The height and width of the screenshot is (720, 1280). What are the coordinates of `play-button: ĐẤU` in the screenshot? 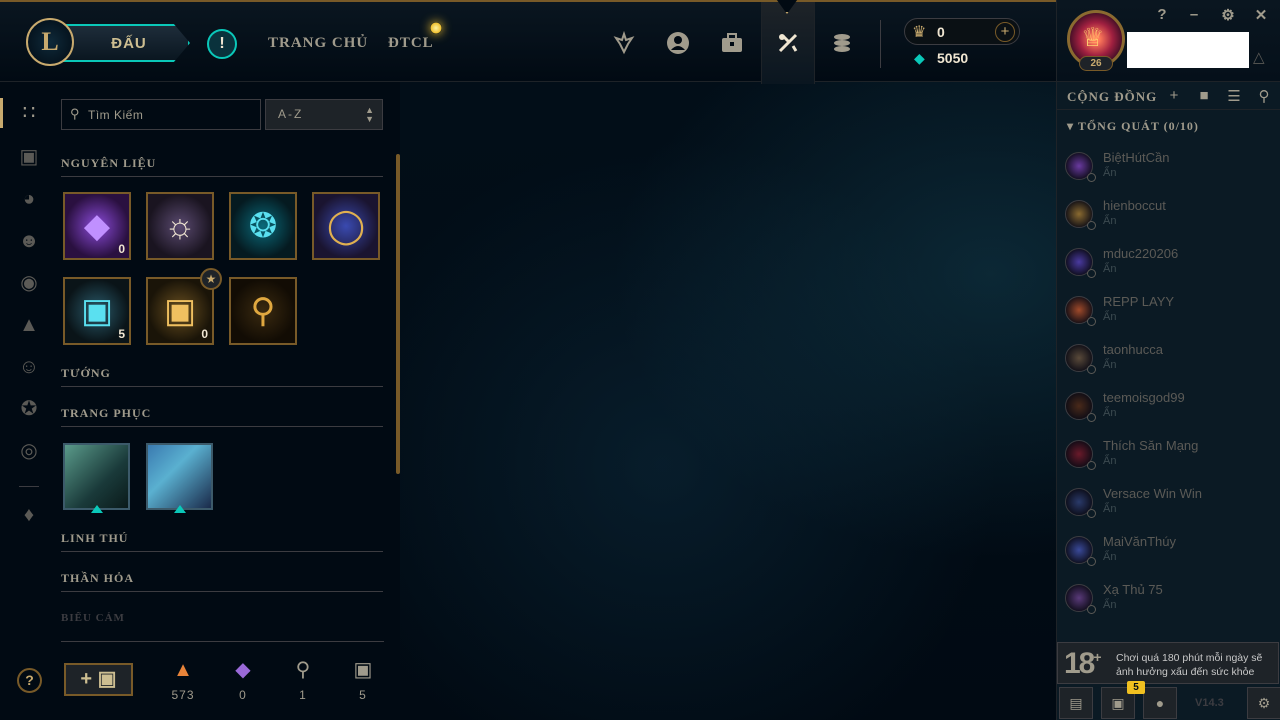 It's located at (123, 43).